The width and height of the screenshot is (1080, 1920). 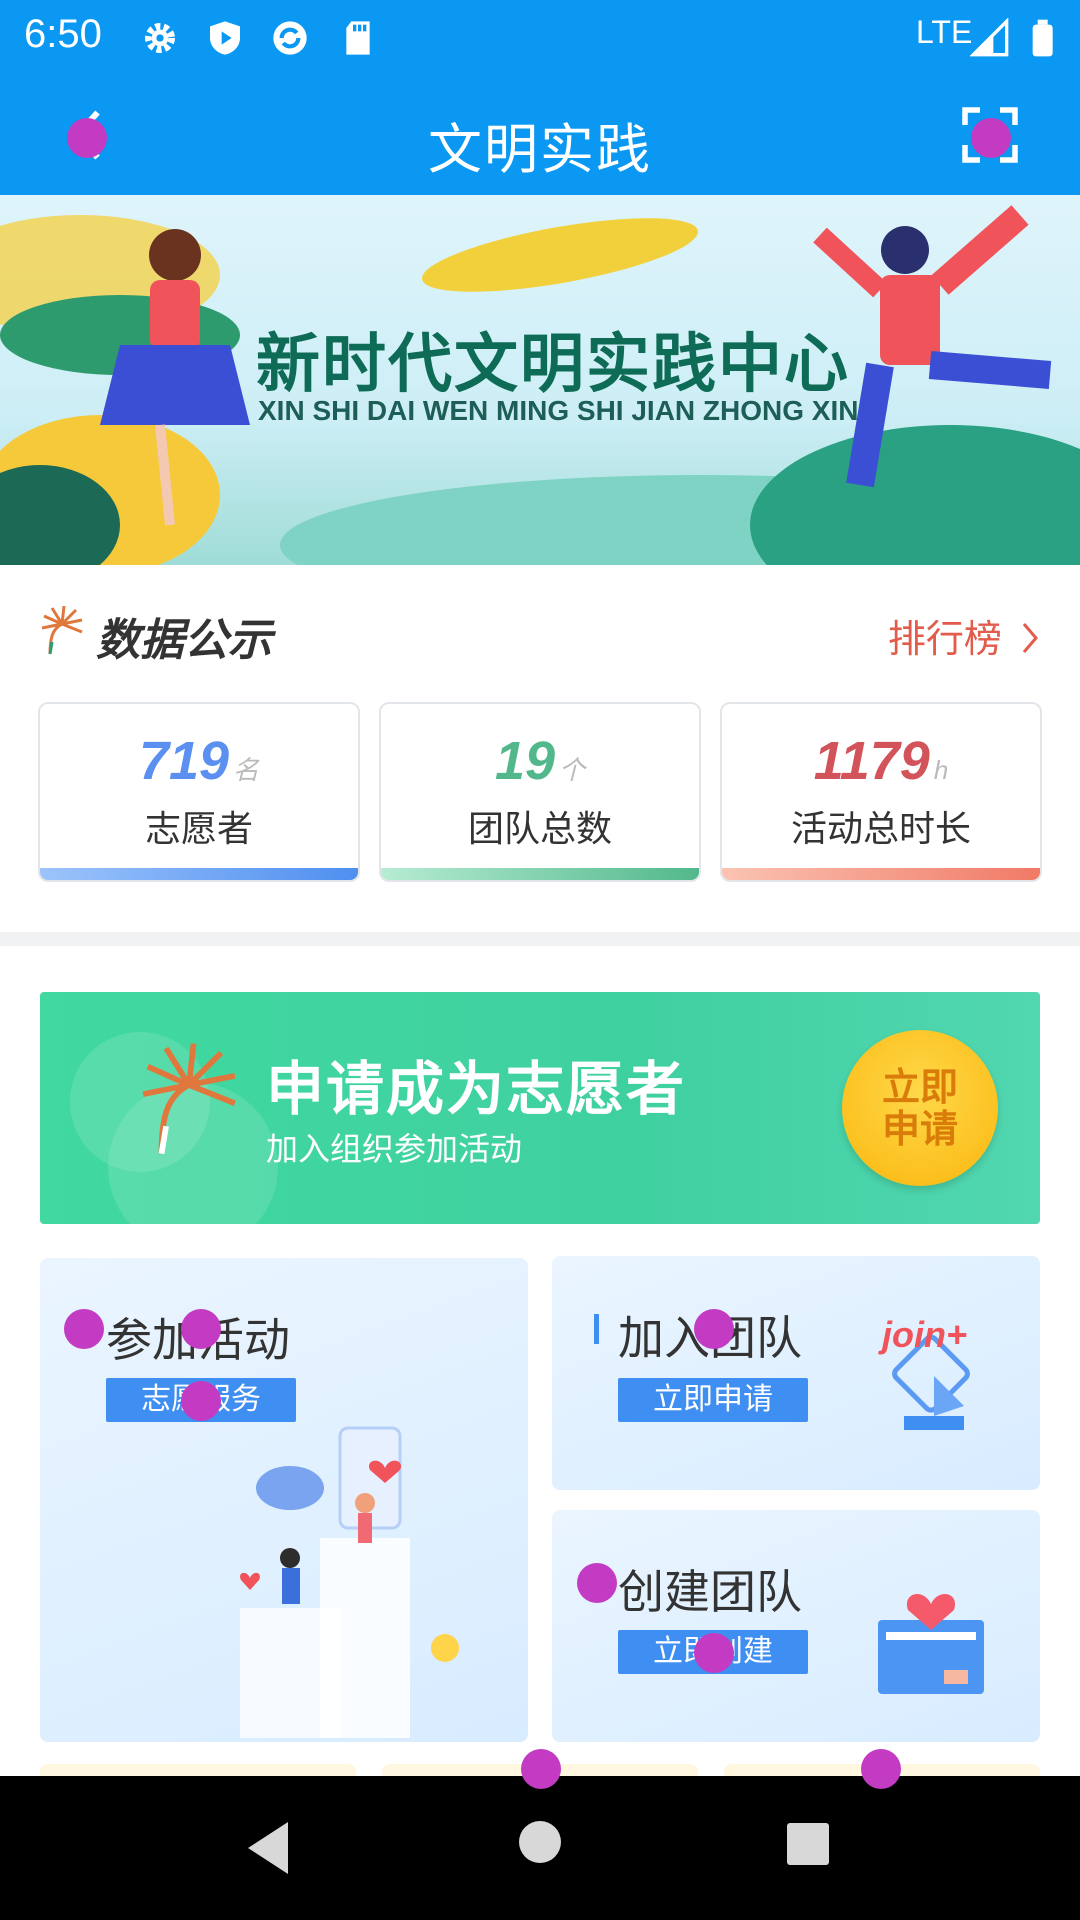 I want to click on title-accent-bar, so click(x=596, y=1329).